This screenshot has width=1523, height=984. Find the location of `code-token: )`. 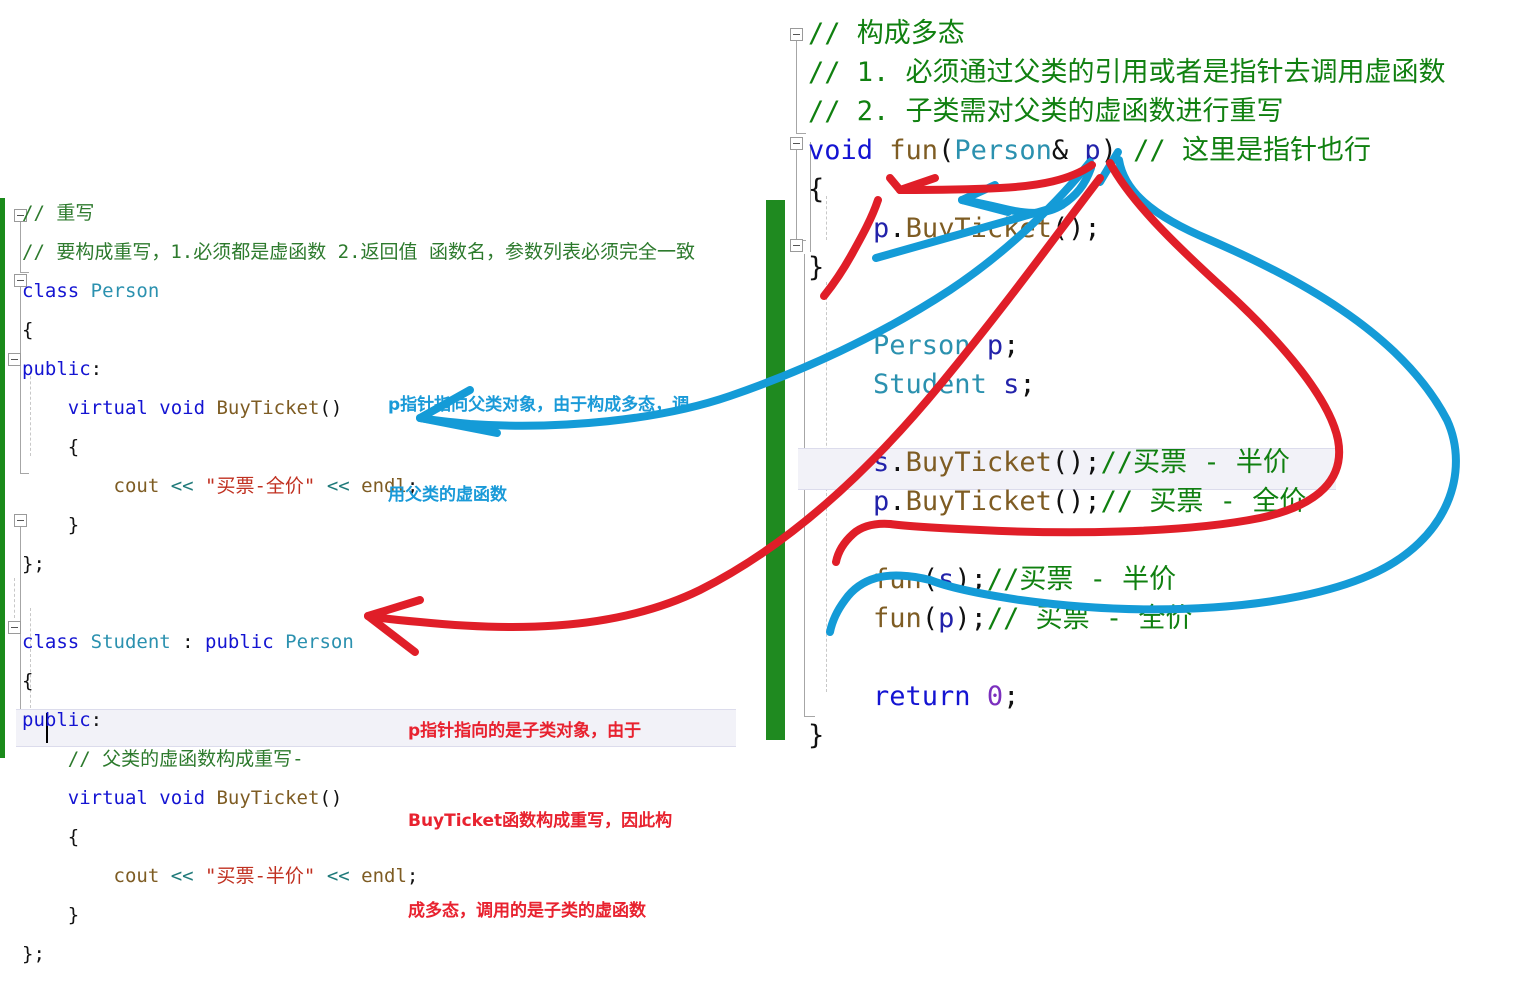

code-token: ) is located at coordinates (1117, 150).